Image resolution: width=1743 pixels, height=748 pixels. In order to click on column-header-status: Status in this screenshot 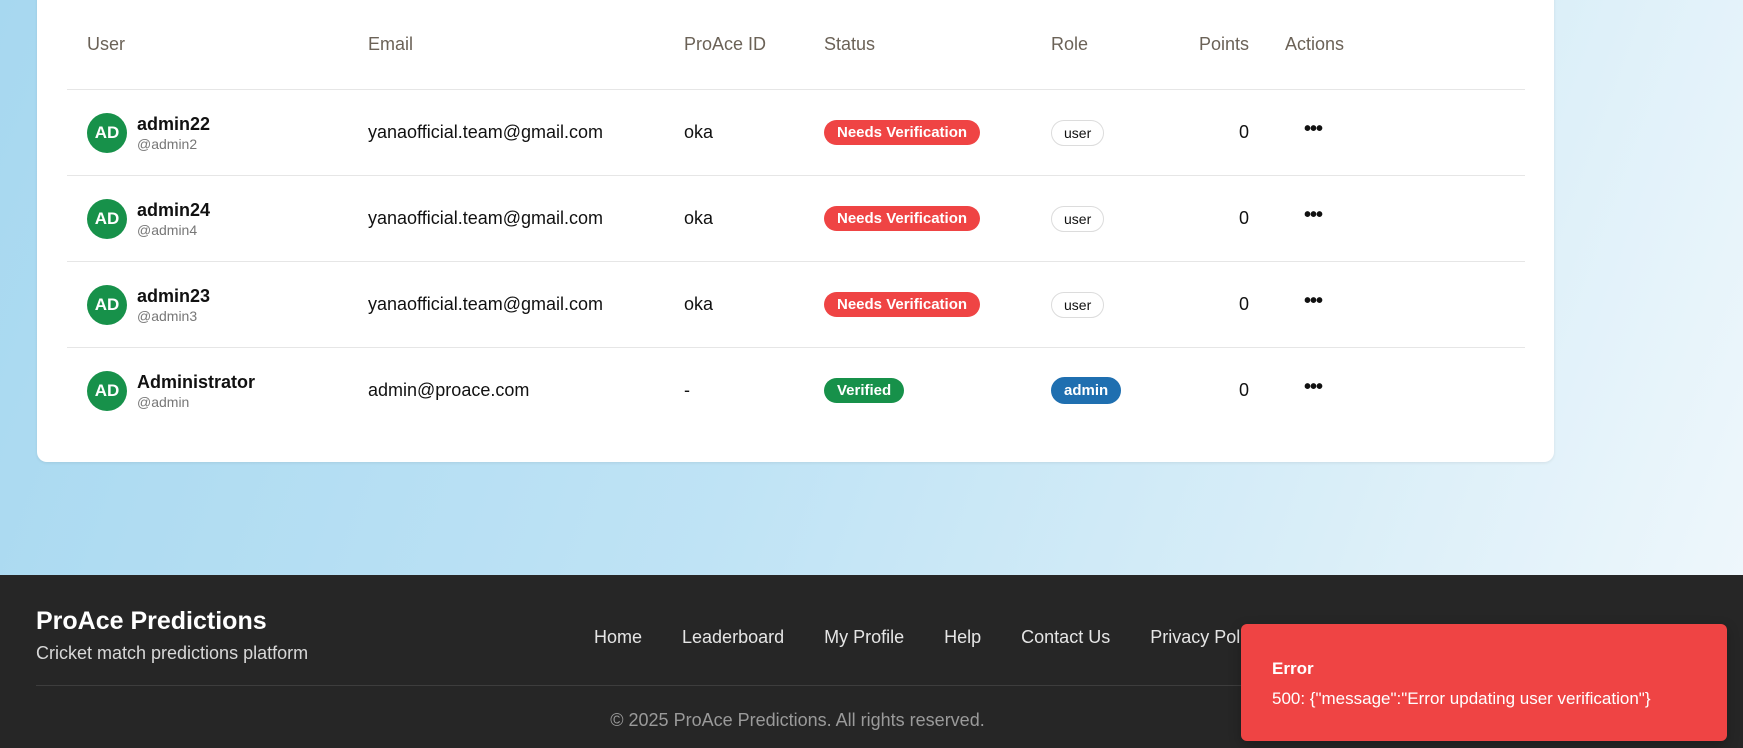, I will do `click(937, 45)`.